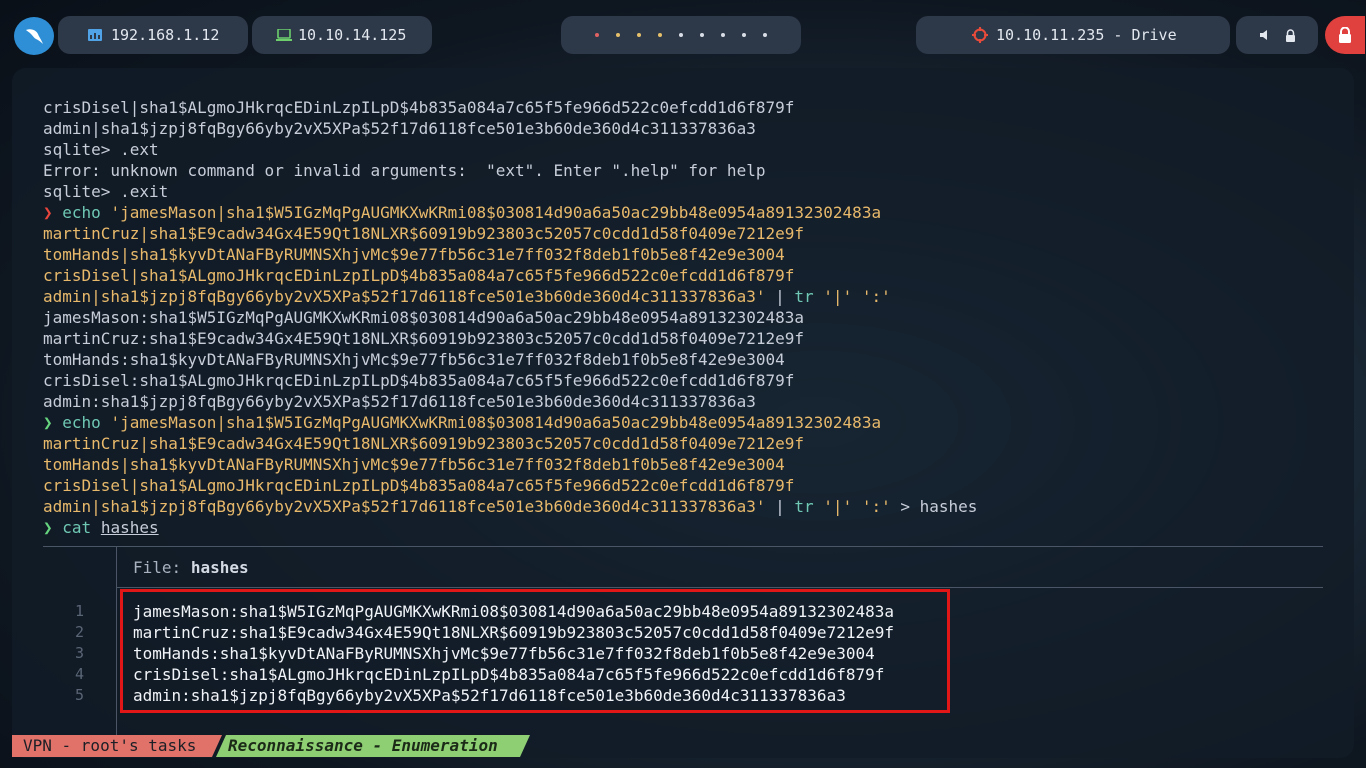 The height and width of the screenshot is (768, 1366). What do you see at coordinates (1290, 35) in the screenshot?
I see `lock-icon` at bounding box center [1290, 35].